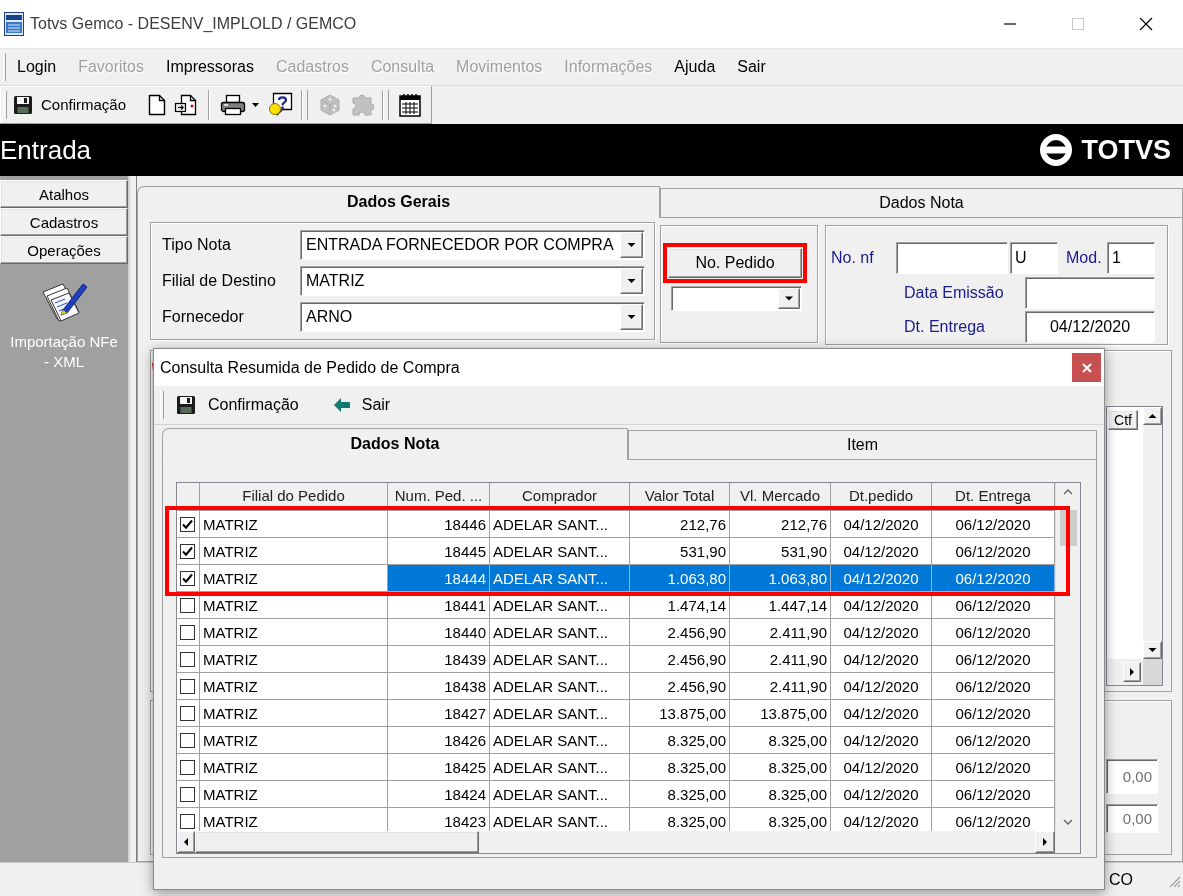  I want to click on tab: Item, so click(862, 445).